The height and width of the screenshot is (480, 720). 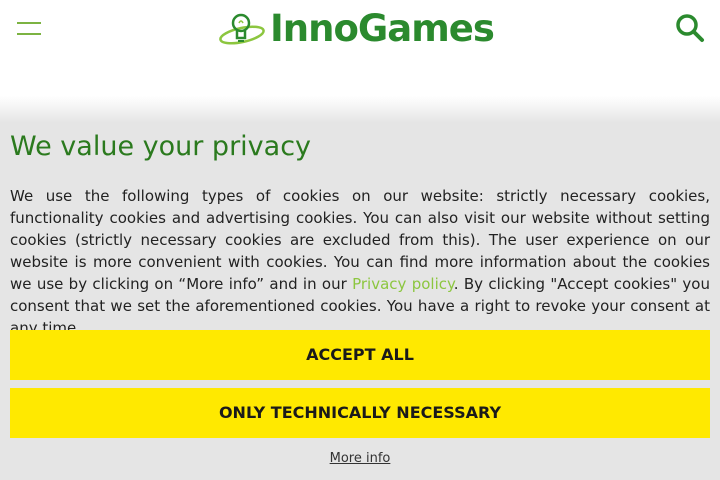 I want to click on menu-line-top, so click(x=29, y=23).